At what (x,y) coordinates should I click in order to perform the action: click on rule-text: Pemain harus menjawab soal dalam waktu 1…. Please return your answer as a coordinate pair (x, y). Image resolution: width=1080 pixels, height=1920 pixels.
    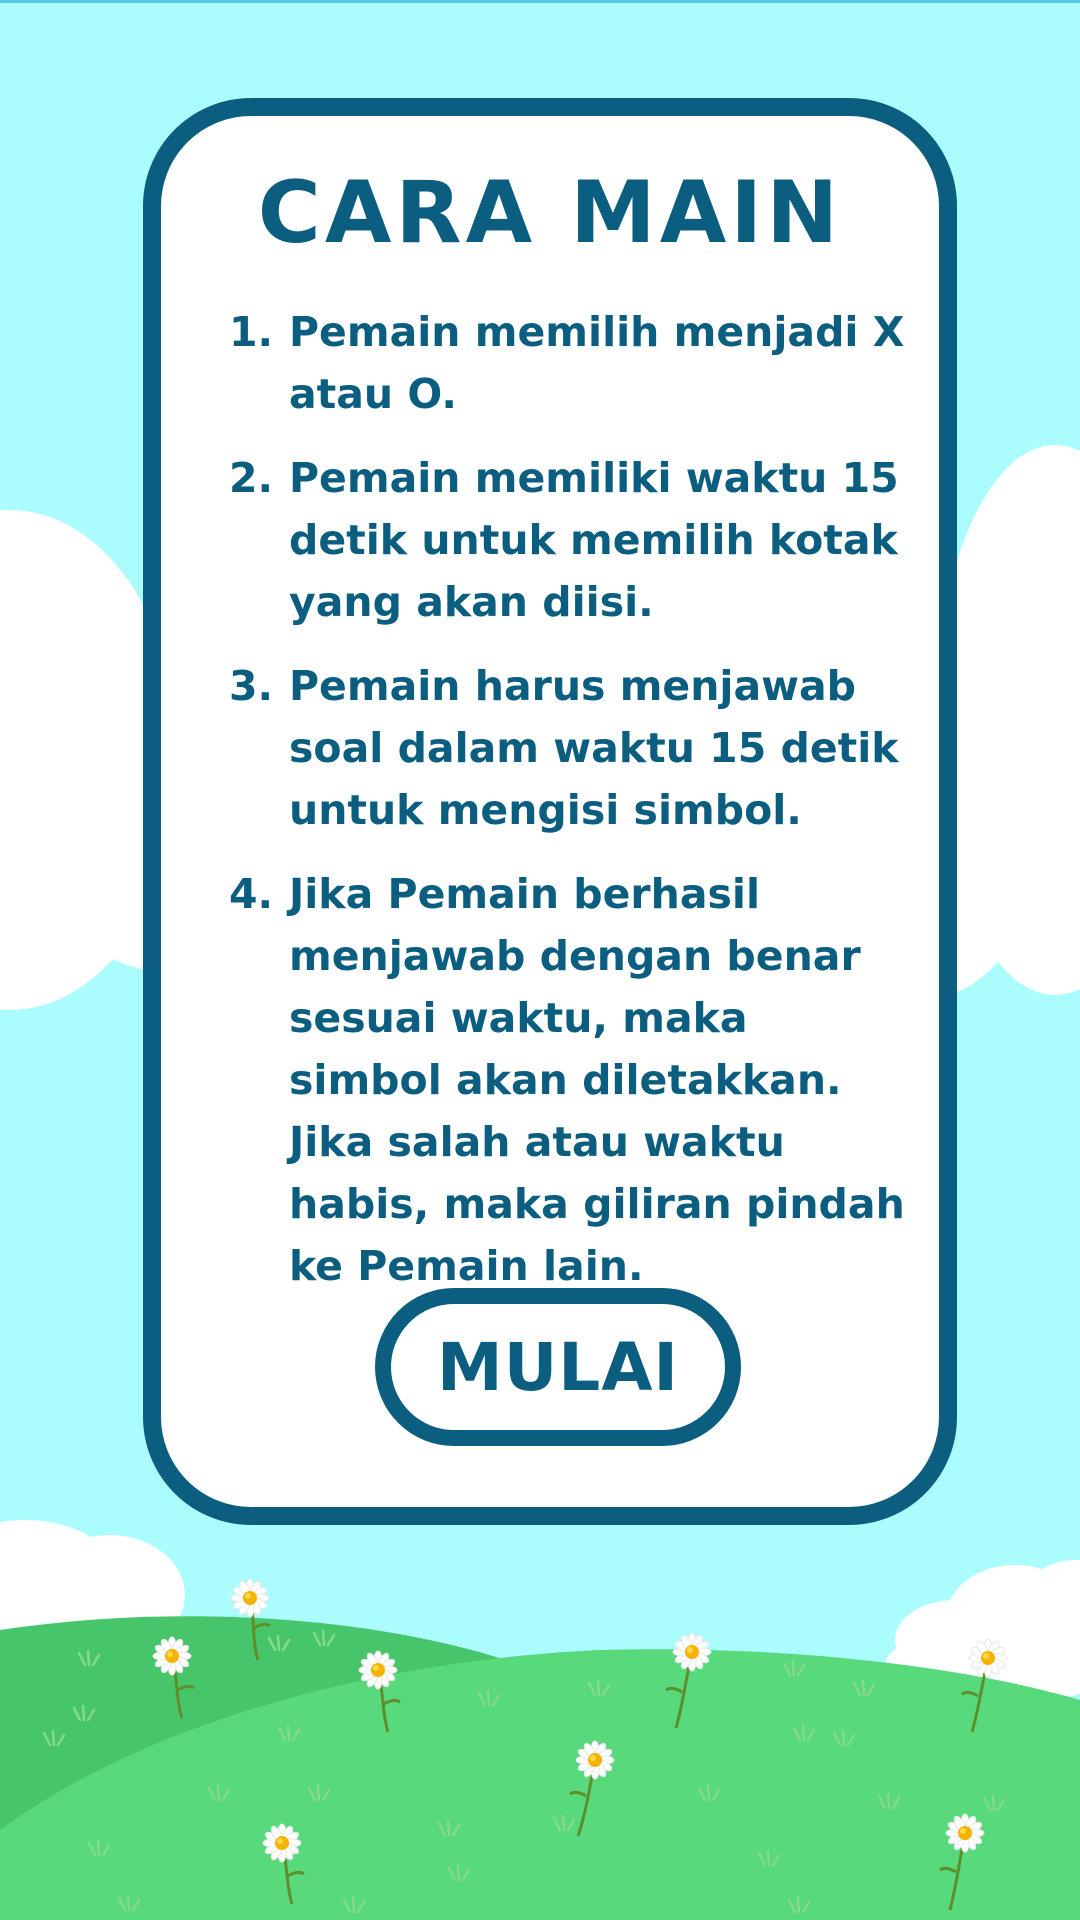
    Looking at the image, I should click on (594, 748).